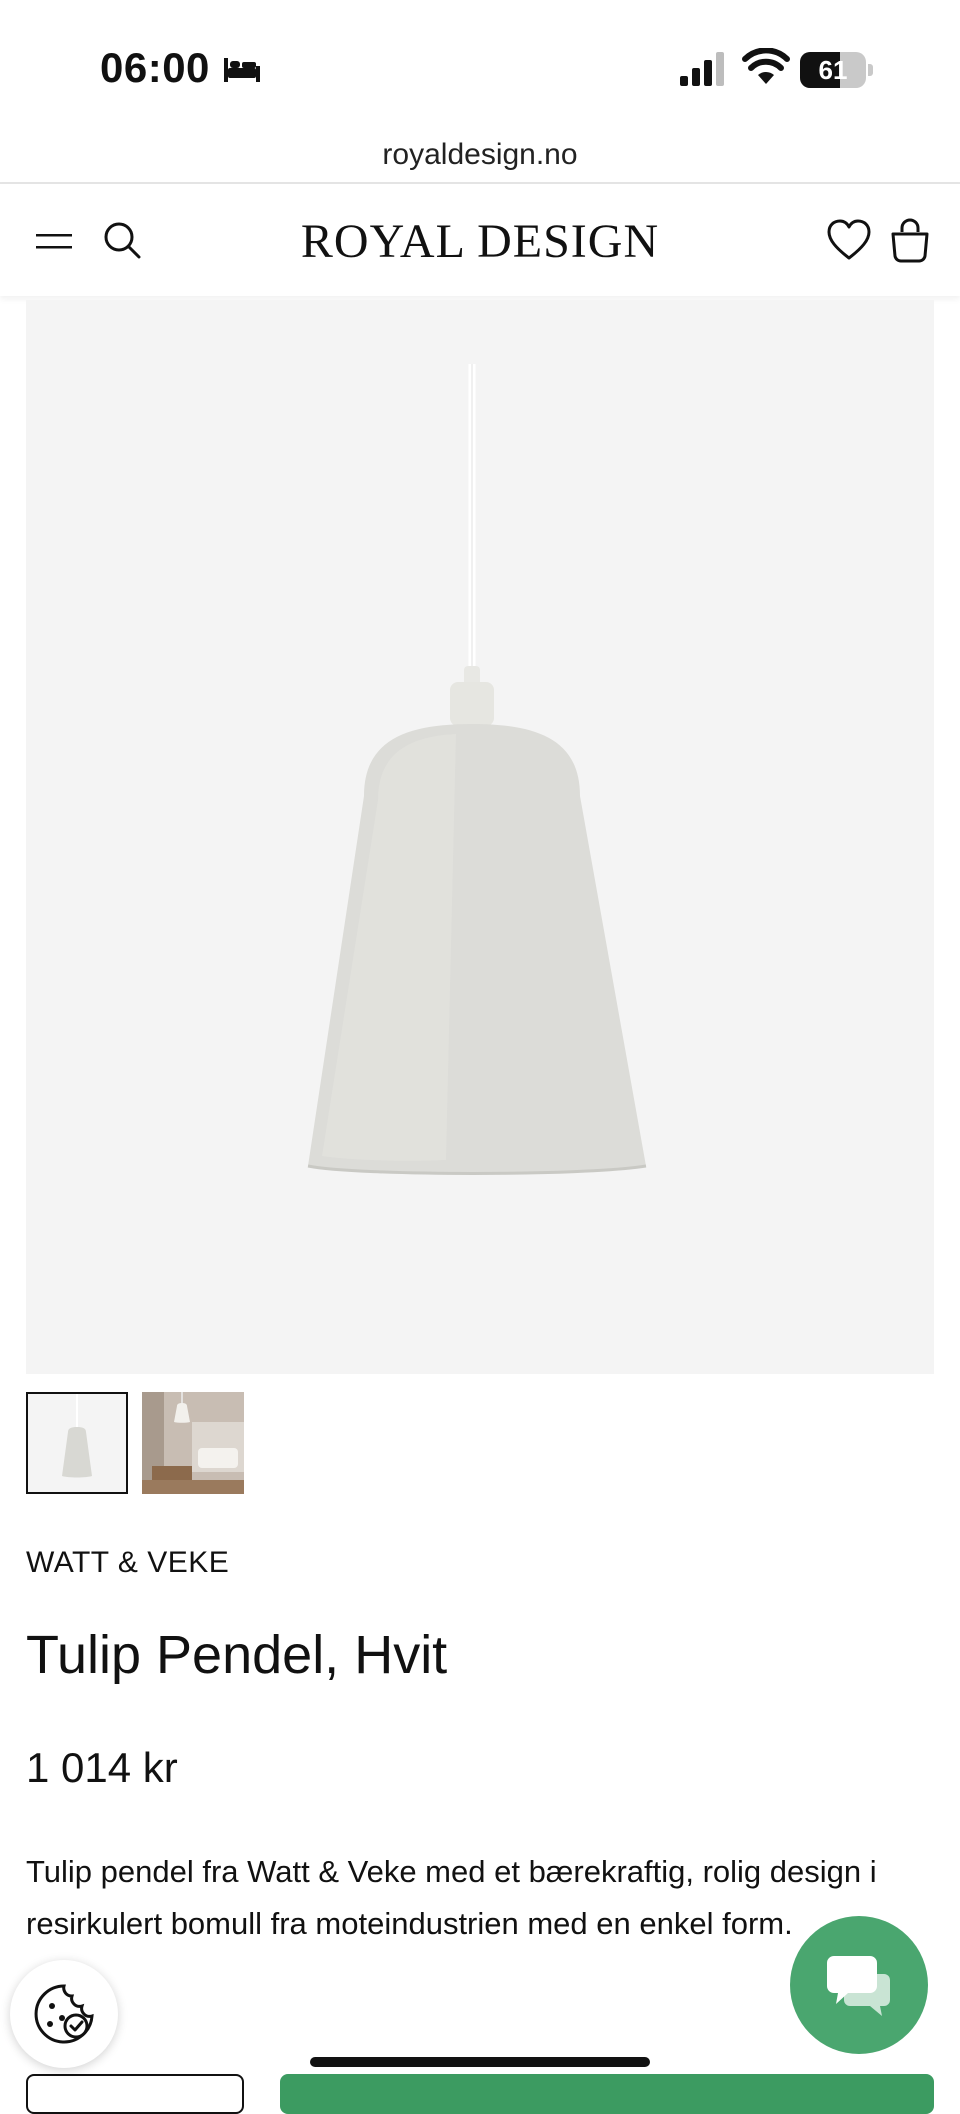 The width and height of the screenshot is (960, 2114). Describe the element at coordinates (480, 65) in the screenshot. I see `status-bar: 06:00 61` at that location.